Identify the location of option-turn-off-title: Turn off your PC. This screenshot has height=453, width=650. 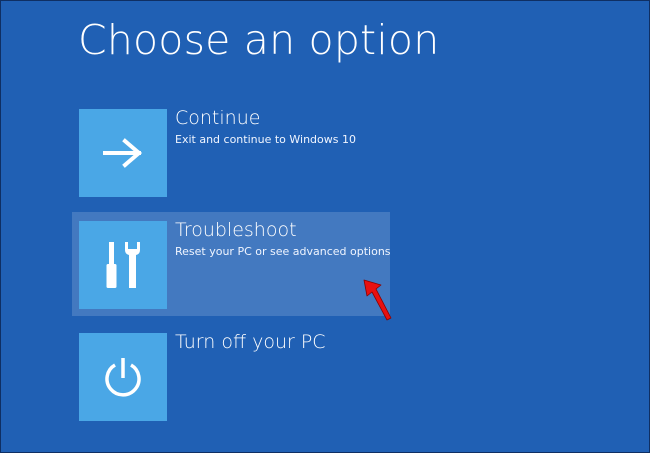
(250, 342).